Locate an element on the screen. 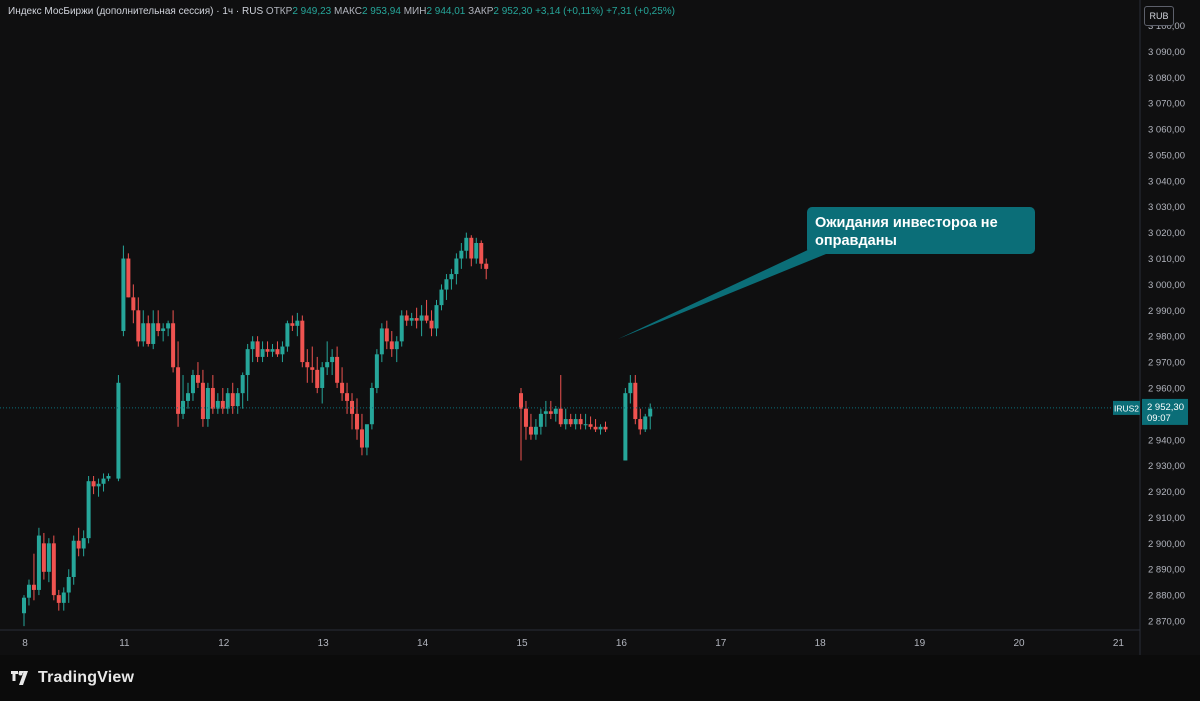 Image resolution: width=1200 pixels, height=701 pixels. annotation-callout: Ожидания инвестороа не оправданы is located at coordinates (826, 273).